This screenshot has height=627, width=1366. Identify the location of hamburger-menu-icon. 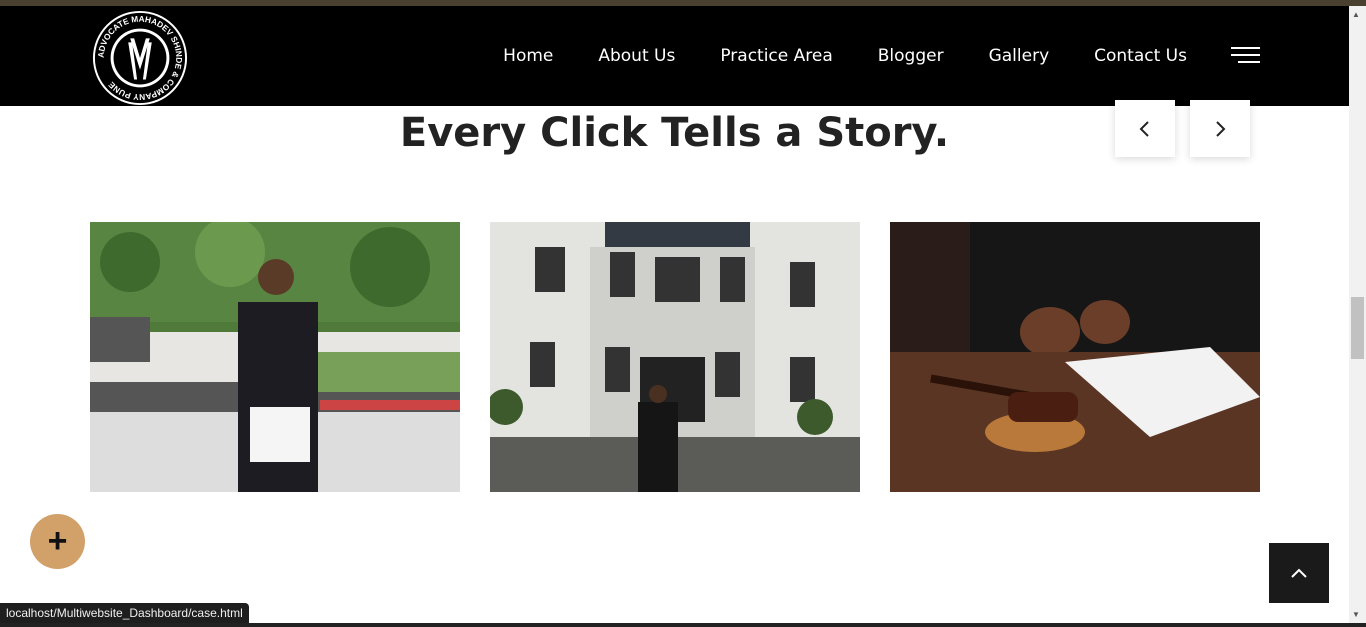
(1245, 56).